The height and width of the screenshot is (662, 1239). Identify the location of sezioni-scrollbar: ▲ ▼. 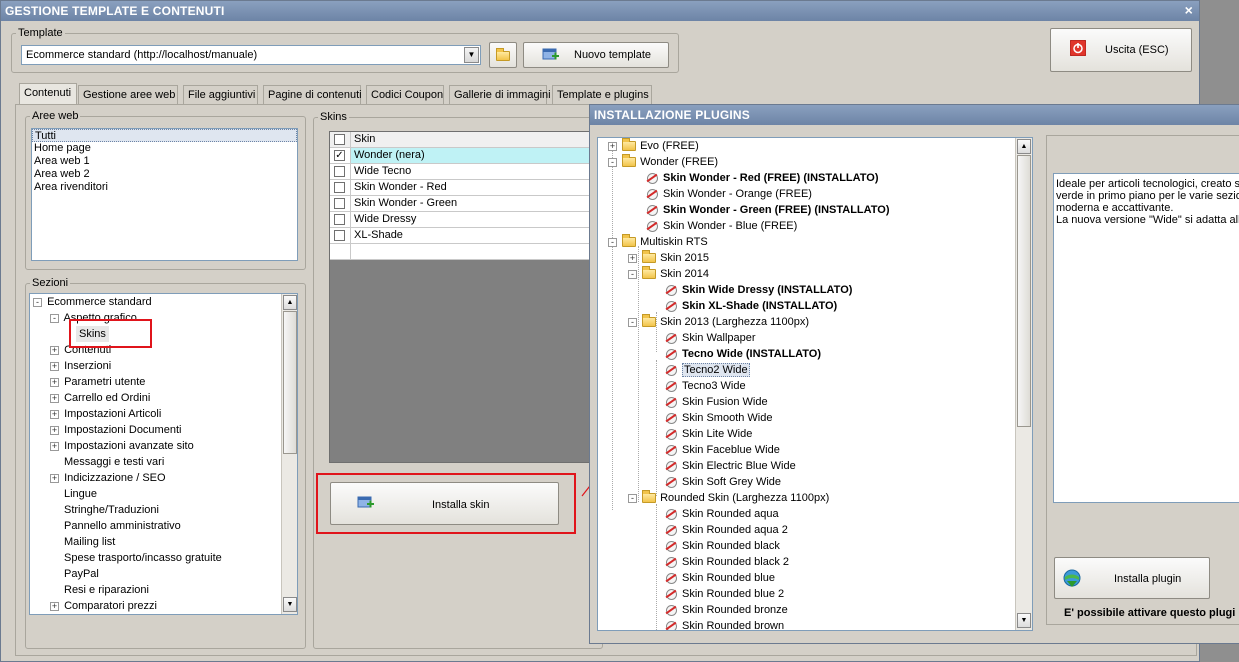
(289, 454).